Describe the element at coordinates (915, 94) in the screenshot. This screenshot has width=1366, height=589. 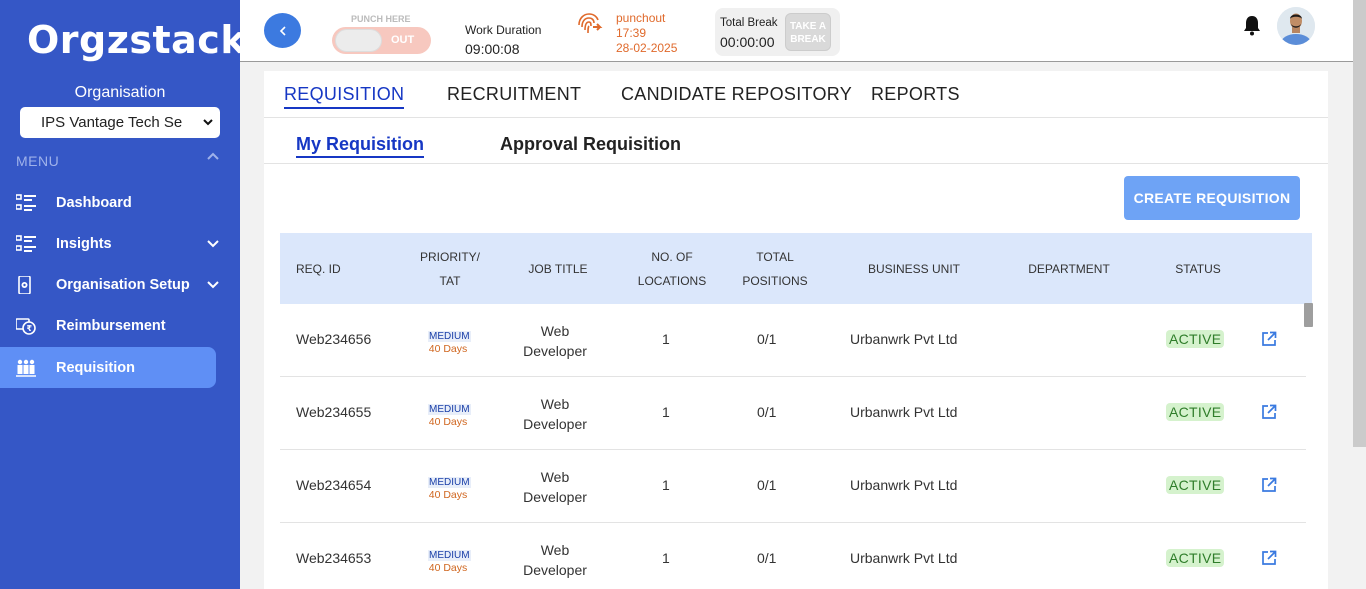
I see `tab-reports: REPORTS` at that location.